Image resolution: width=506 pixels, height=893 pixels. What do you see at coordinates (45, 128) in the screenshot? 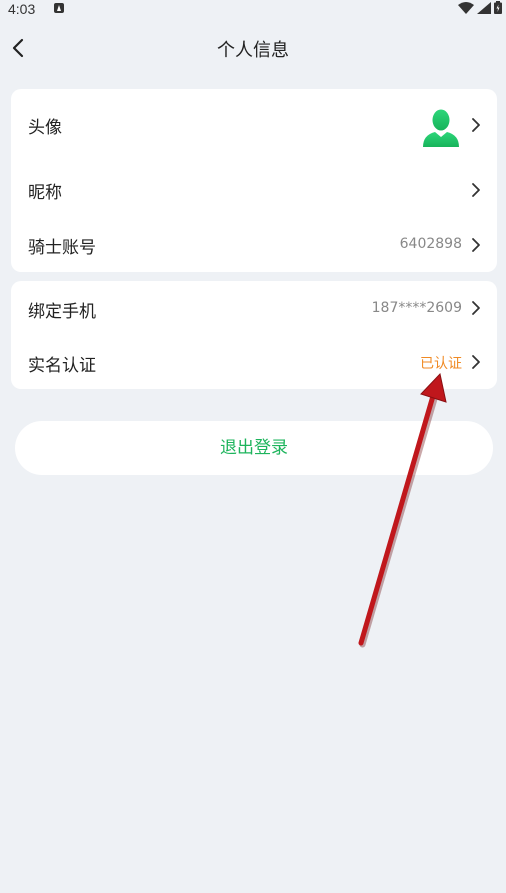
I see `avatar-label: 头像` at bounding box center [45, 128].